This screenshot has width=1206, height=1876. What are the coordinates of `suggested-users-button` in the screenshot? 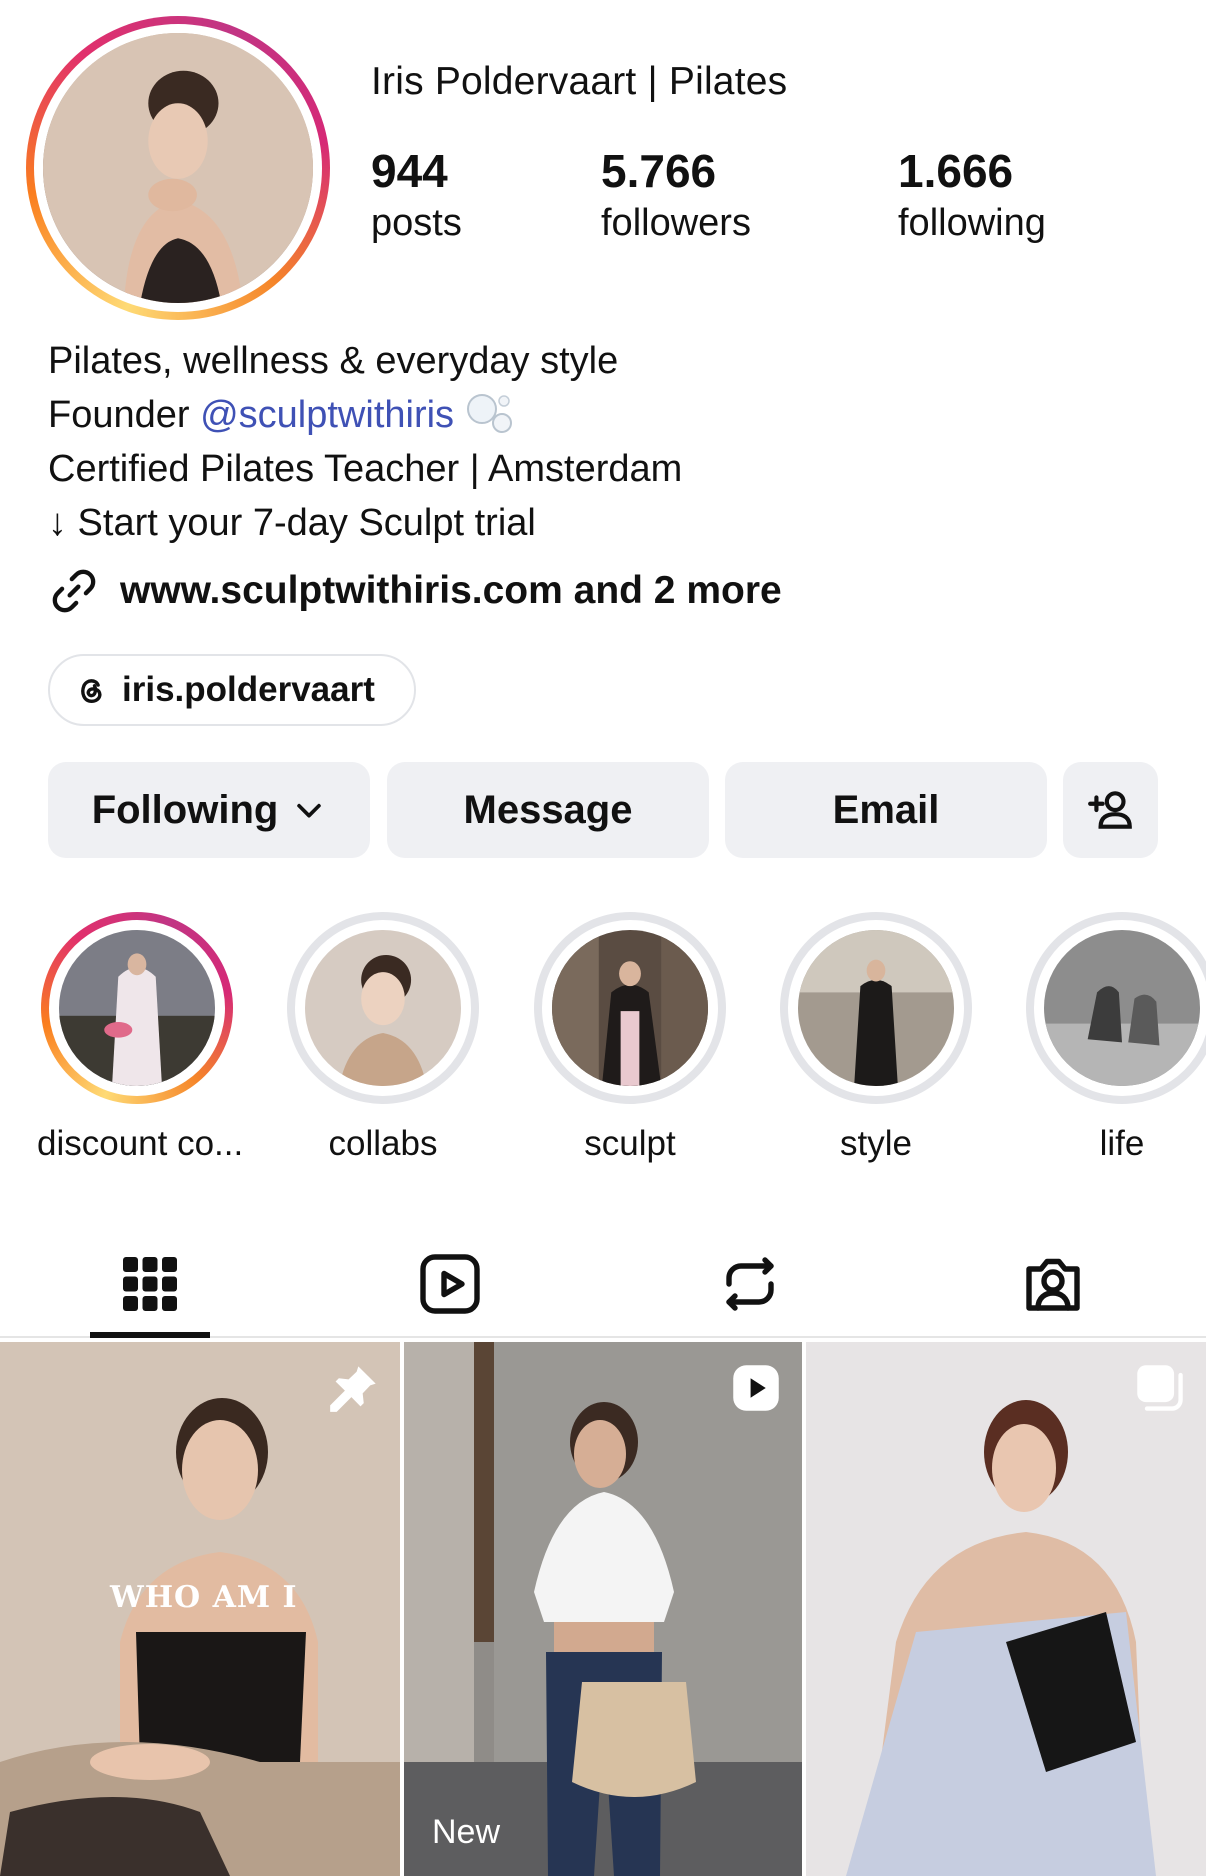 It's located at (1110, 810).